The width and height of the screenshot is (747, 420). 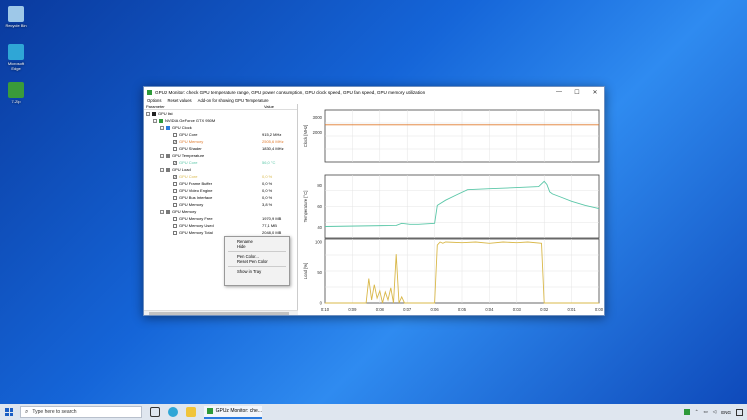 I want to click on system-tray: ⌃ ▭ ◁ ENG, so click(x=713, y=412).